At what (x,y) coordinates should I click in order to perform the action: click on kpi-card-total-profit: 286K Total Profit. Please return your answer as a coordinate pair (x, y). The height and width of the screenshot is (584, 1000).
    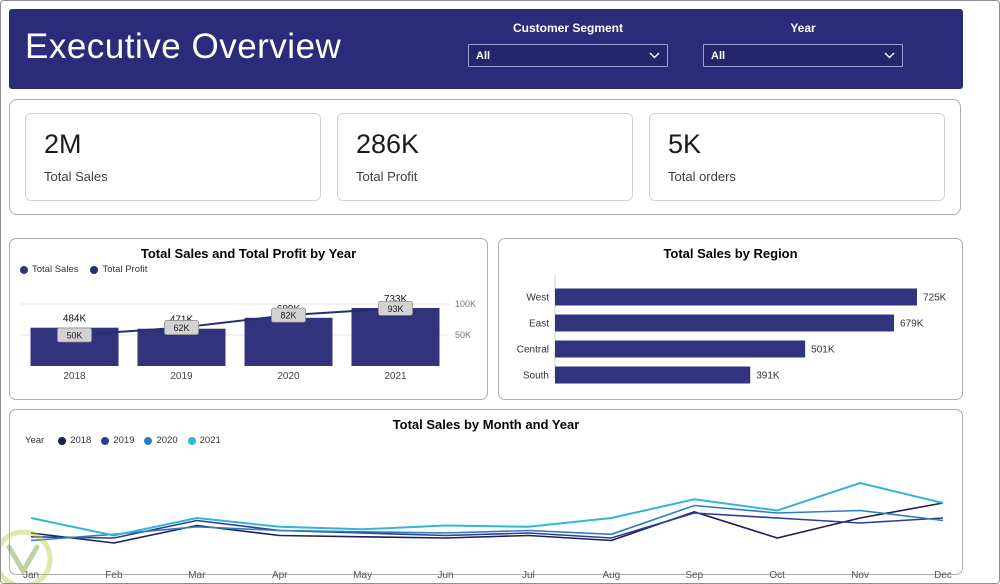
    Looking at the image, I should click on (485, 157).